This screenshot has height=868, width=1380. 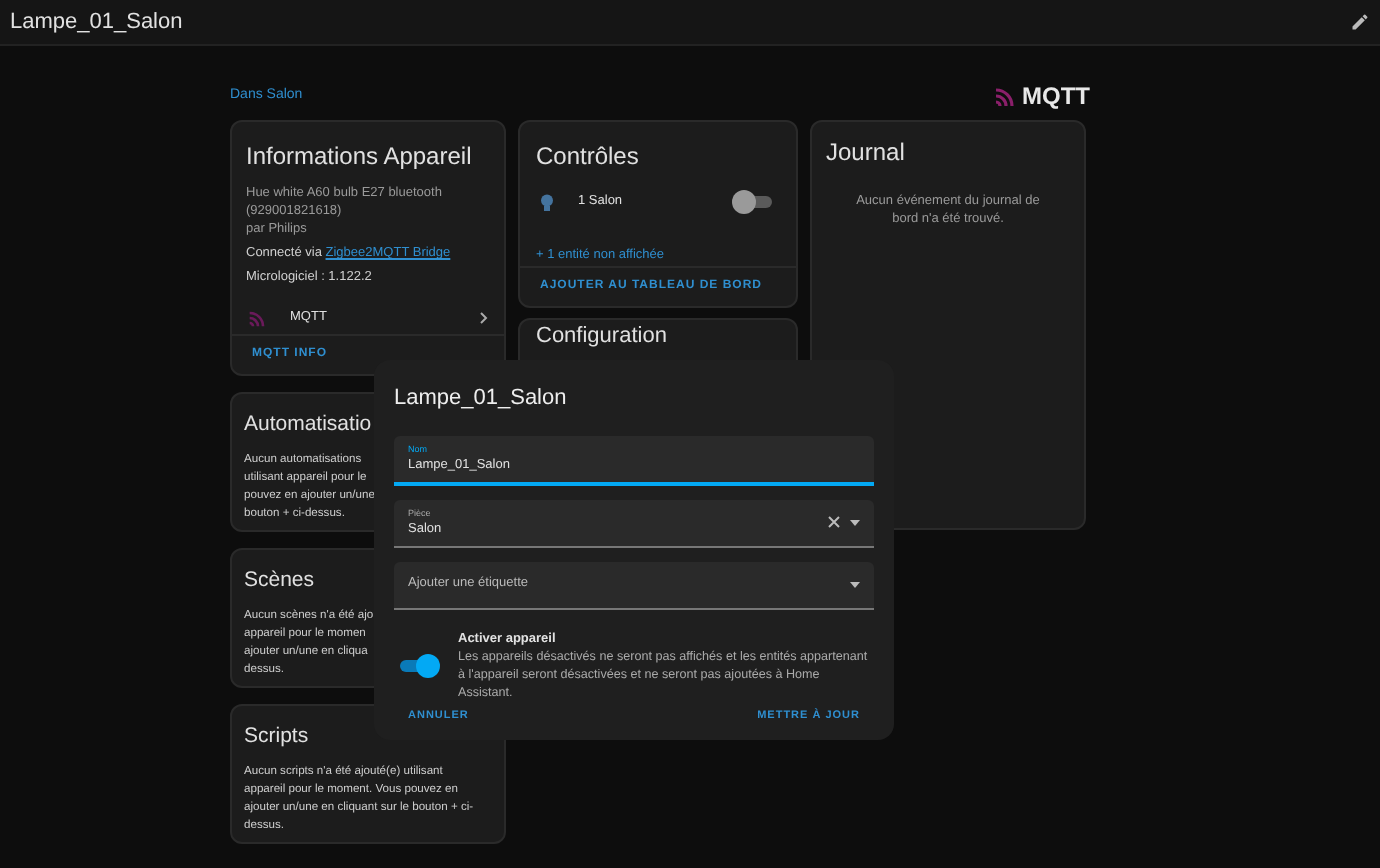 I want to click on mqtt-icon, so click(x=258, y=318).